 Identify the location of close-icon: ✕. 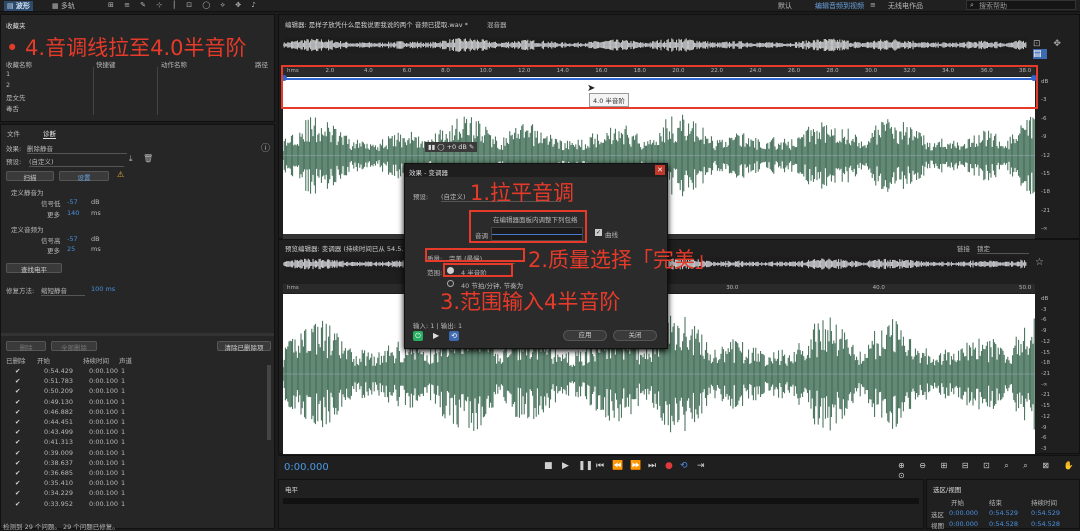
(660, 170).